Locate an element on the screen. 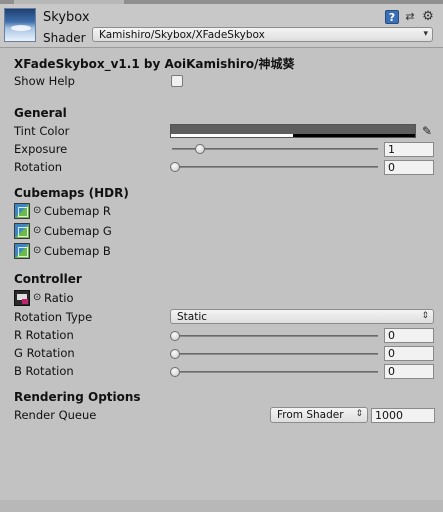 This screenshot has height=512, width=443. shader-label: Shader is located at coordinates (64, 38).